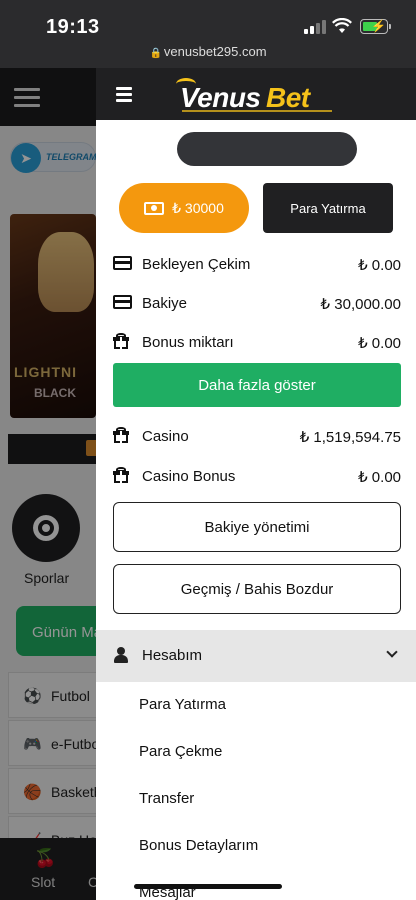 The image size is (416, 900). Describe the element at coordinates (375, 26) in the screenshot. I see `battery-icon: ⚡` at that location.